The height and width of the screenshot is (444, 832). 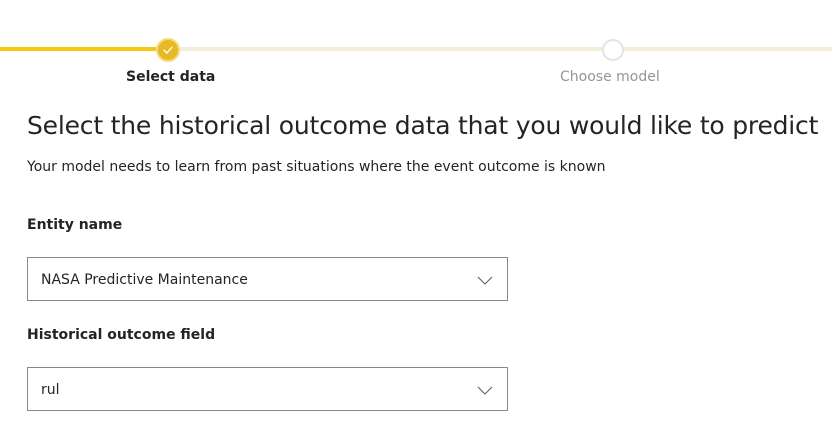 I want to click on historical-outcome-field-value: rul, so click(x=50, y=390).